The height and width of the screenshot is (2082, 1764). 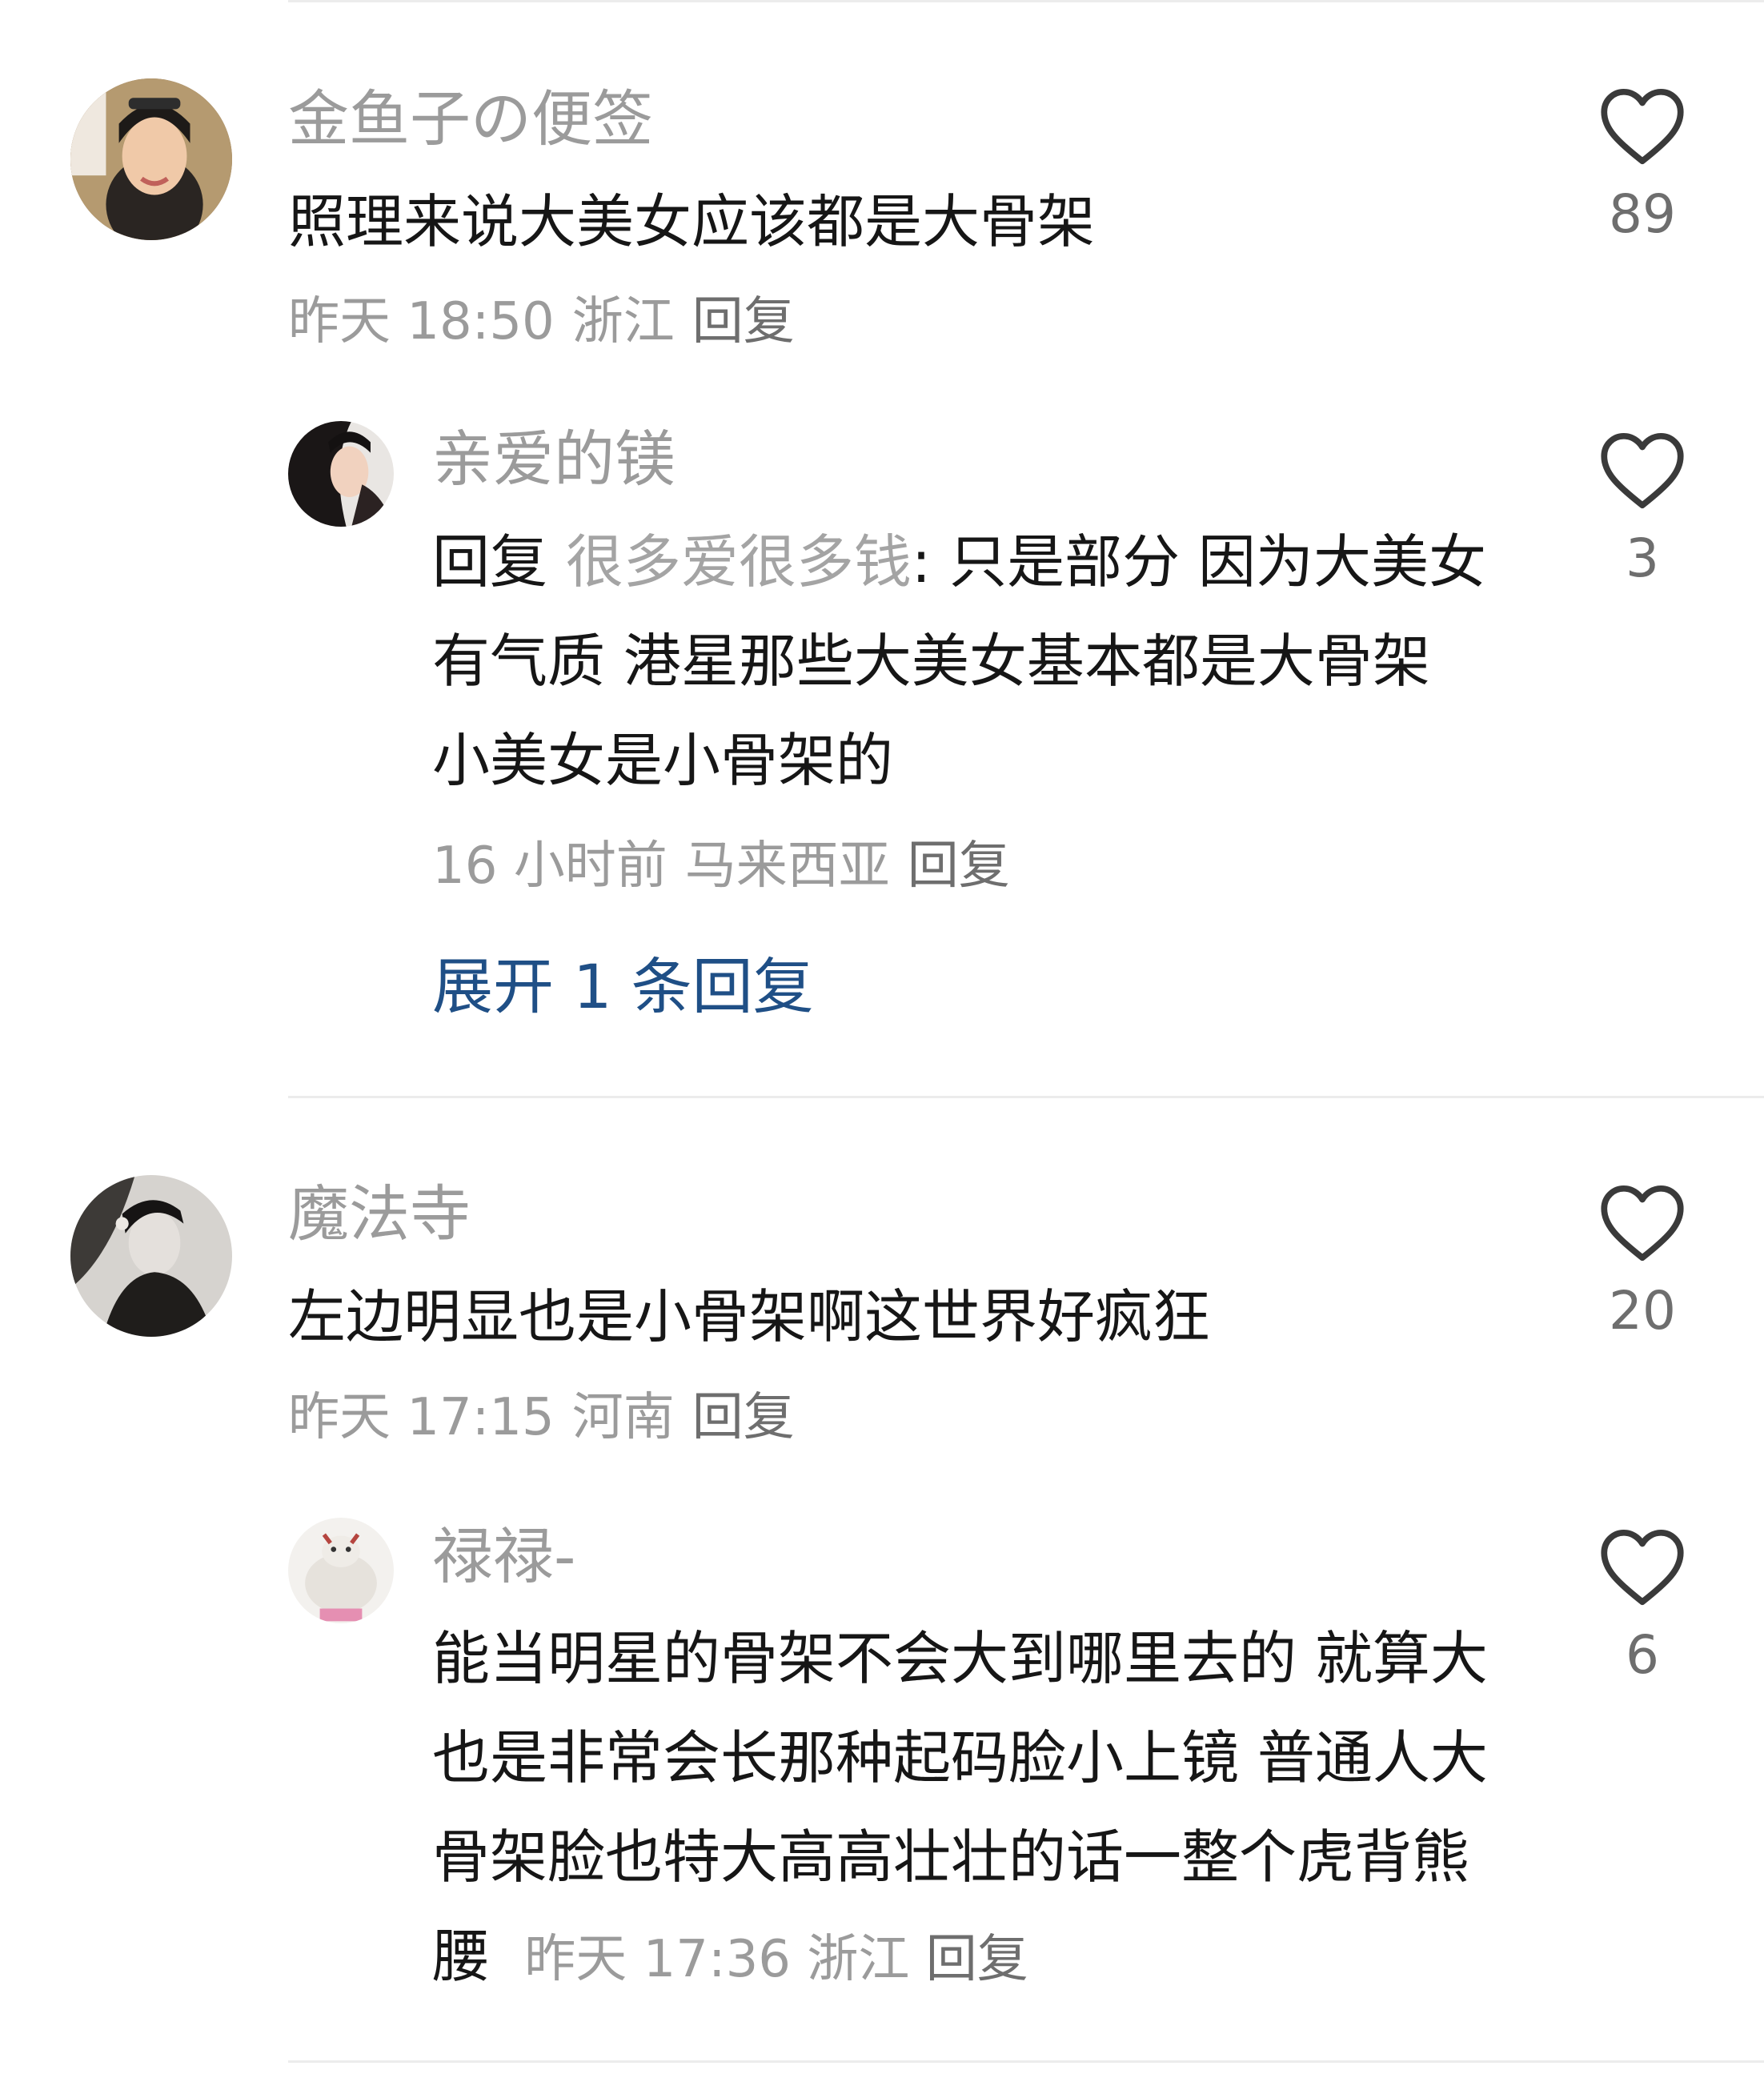 I want to click on reply-location: 浙江, so click(x=858, y=1959).